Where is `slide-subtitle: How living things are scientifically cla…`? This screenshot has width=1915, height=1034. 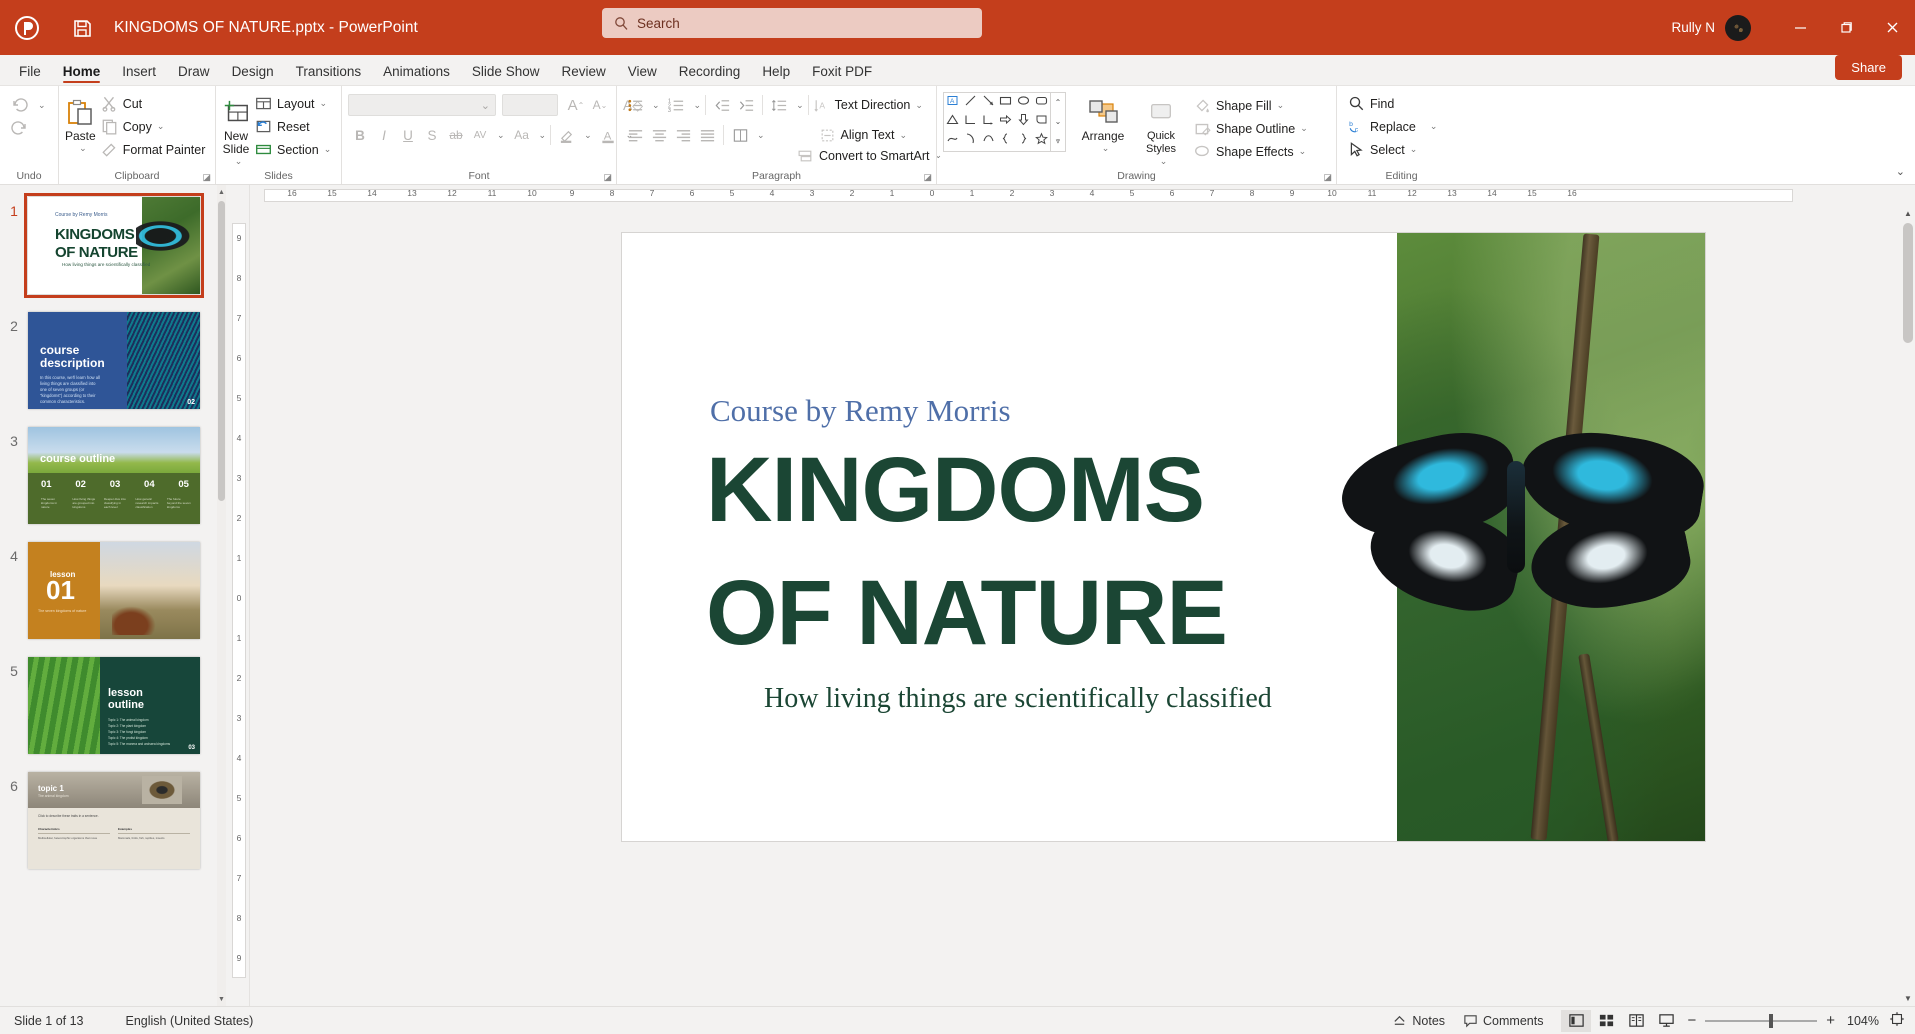 slide-subtitle: How living things are scientifically cla… is located at coordinates (1018, 699).